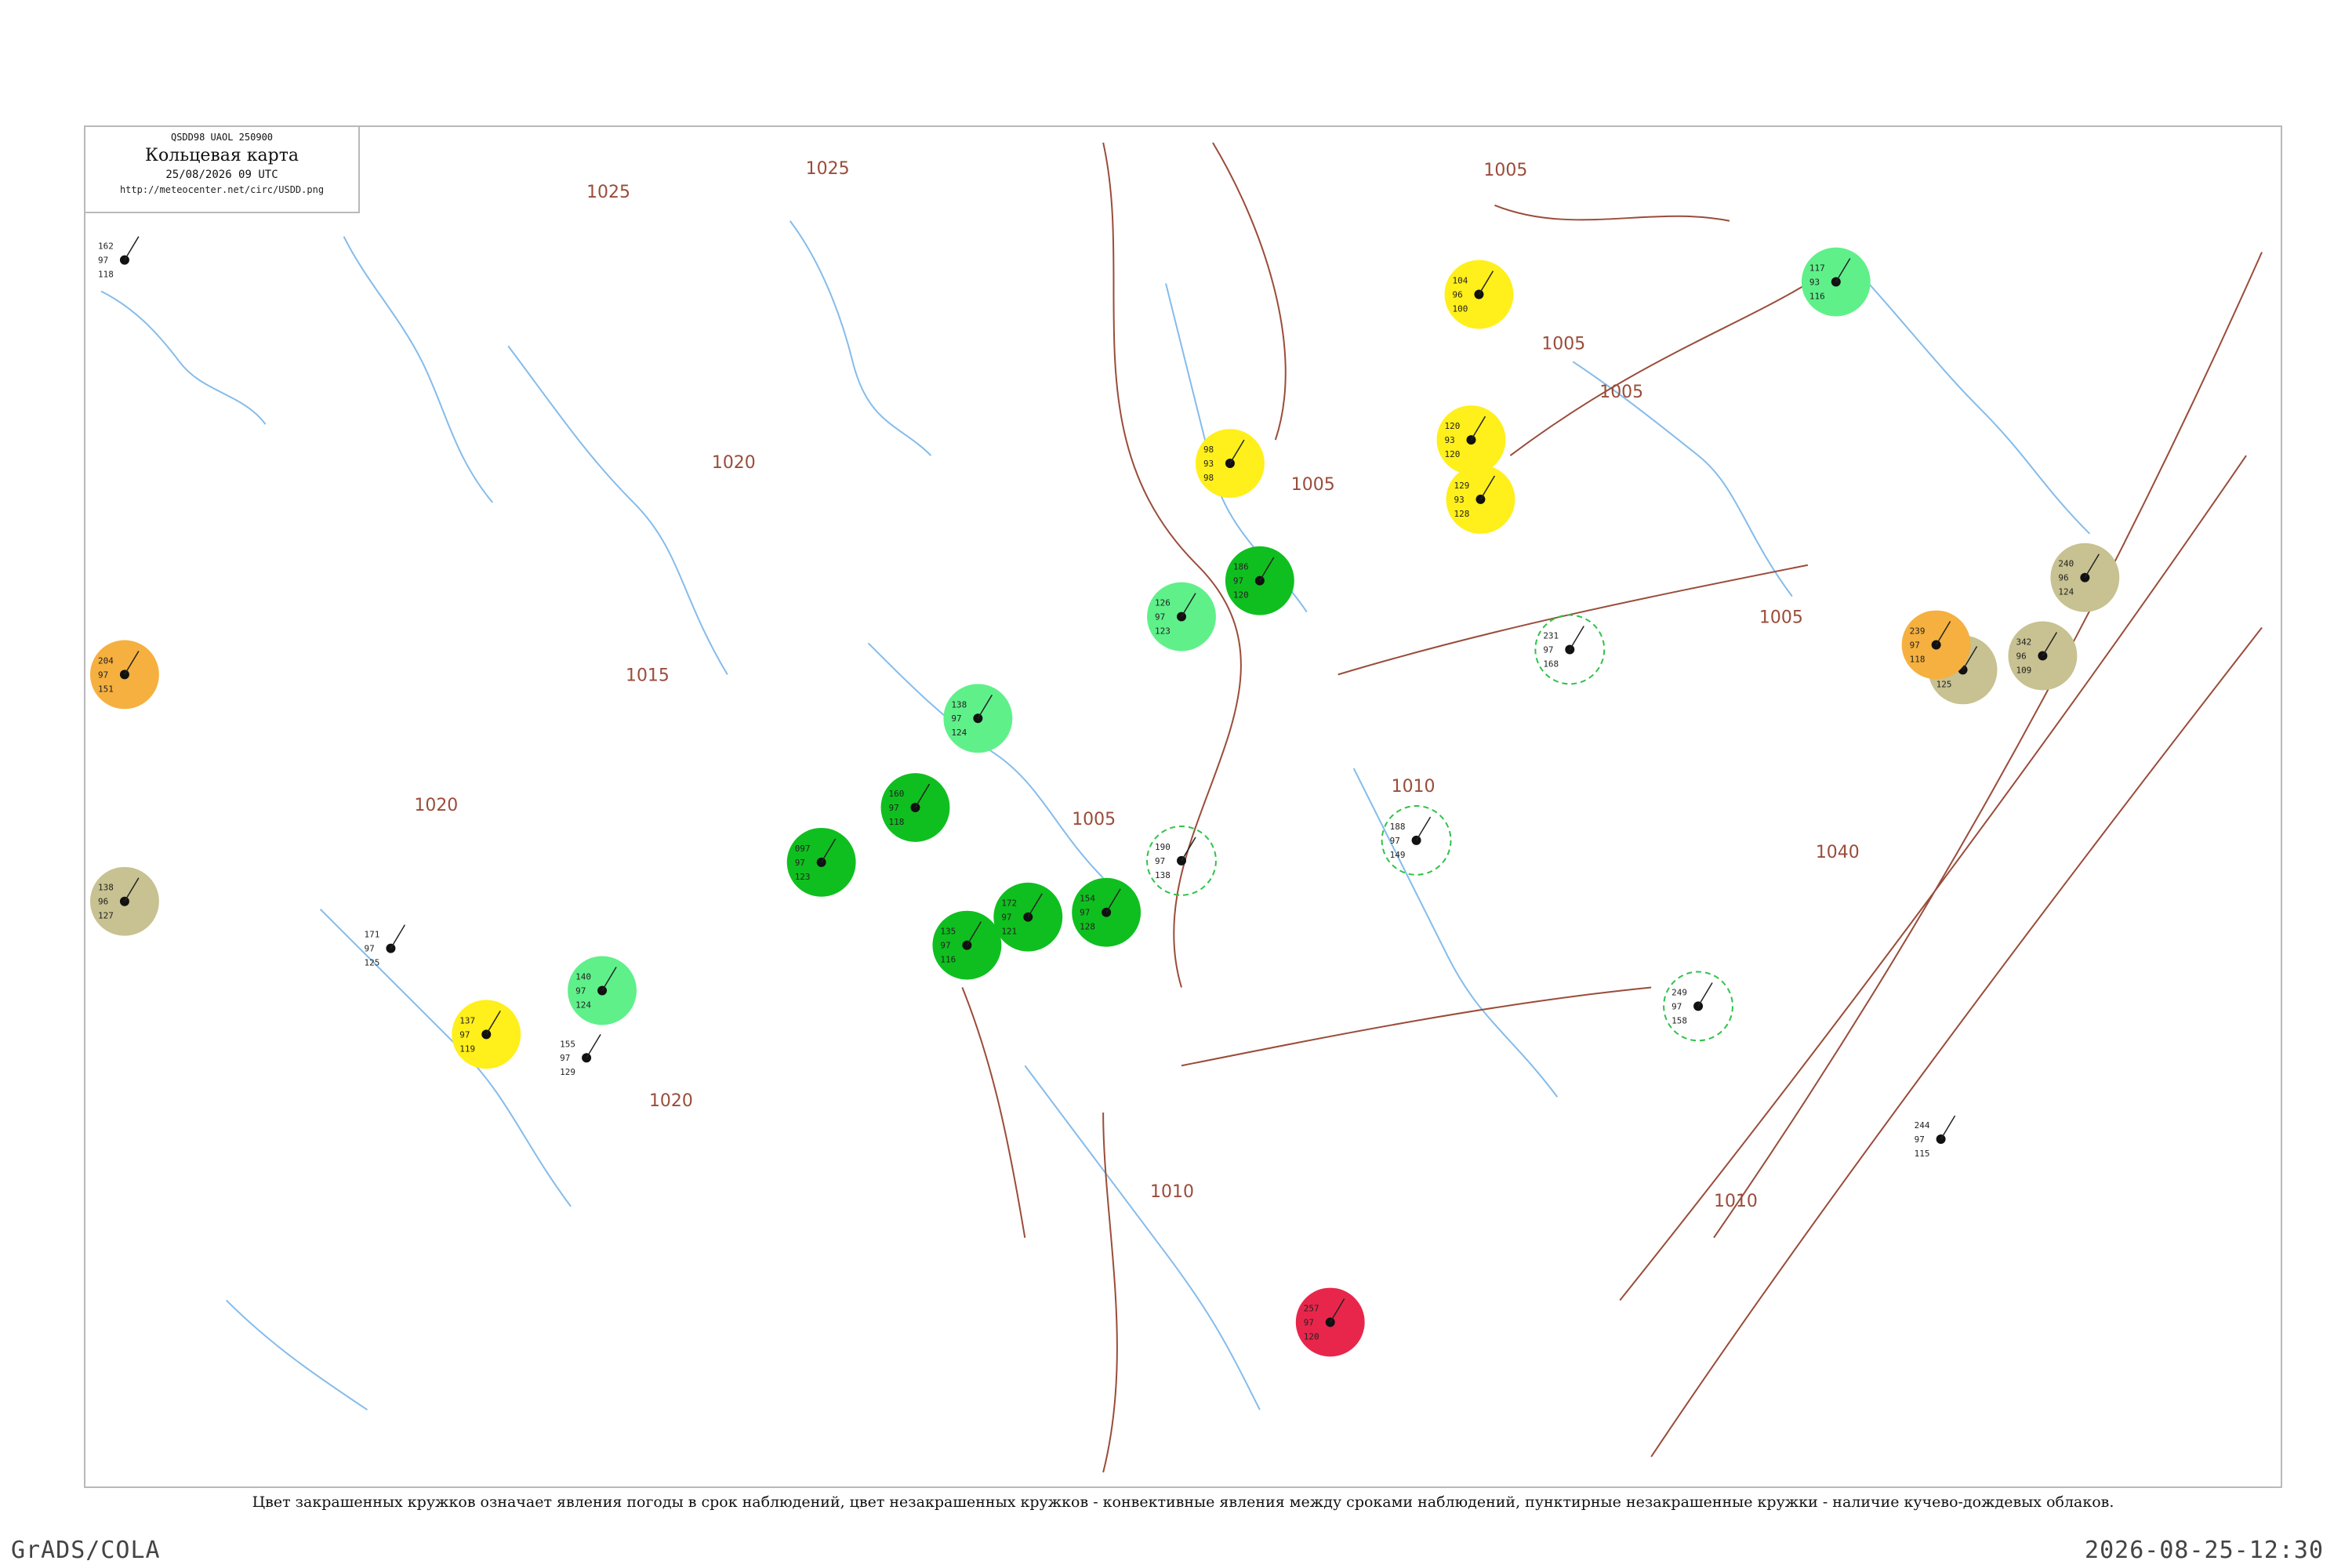  Describe the element at coordinates (222, 189) in the screenshot. I see `source-url: http://meteocenter.net/circ/USDD.png` at that location.